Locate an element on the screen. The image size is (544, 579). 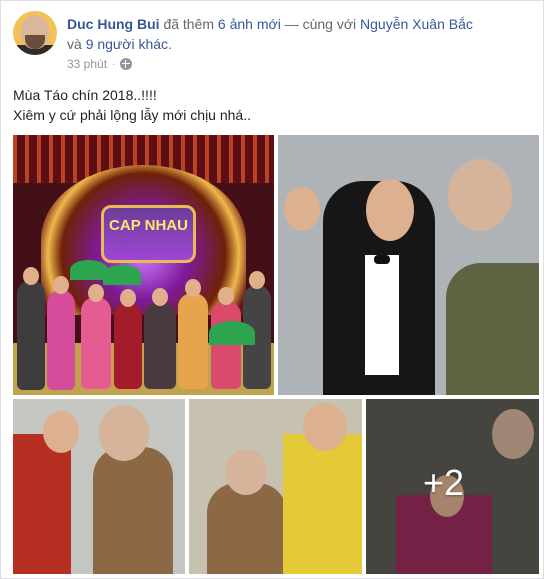
caption-line-2: Xiêm y cứ phải lộng lẫy mới chịu nhá.. is located at coordinates (132, 115).